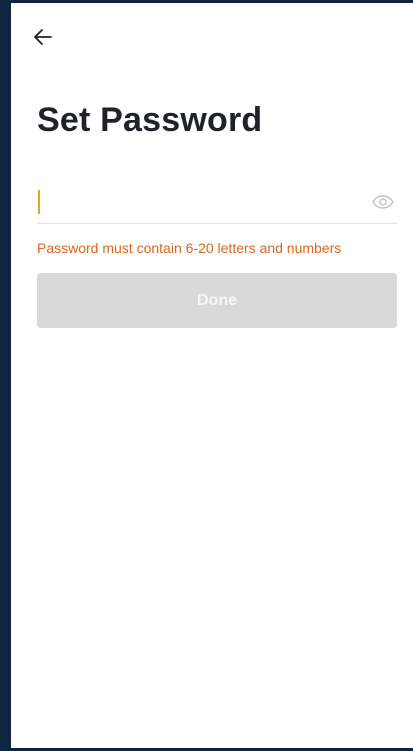 The width and height of the screenshot is (413, 751). I want to click on done-button: Done, so click(217, 300).